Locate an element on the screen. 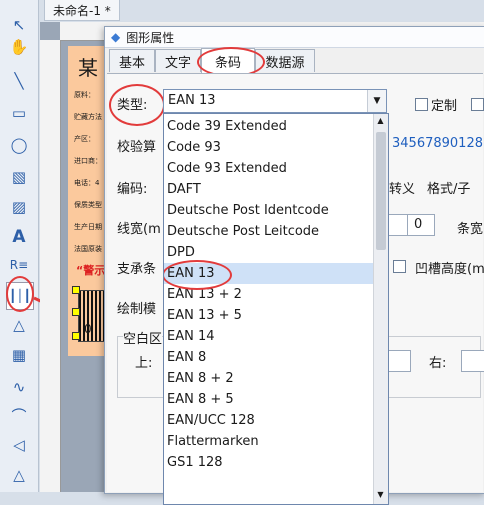  scrollbar-thumb is located at coordinates (381, 191).